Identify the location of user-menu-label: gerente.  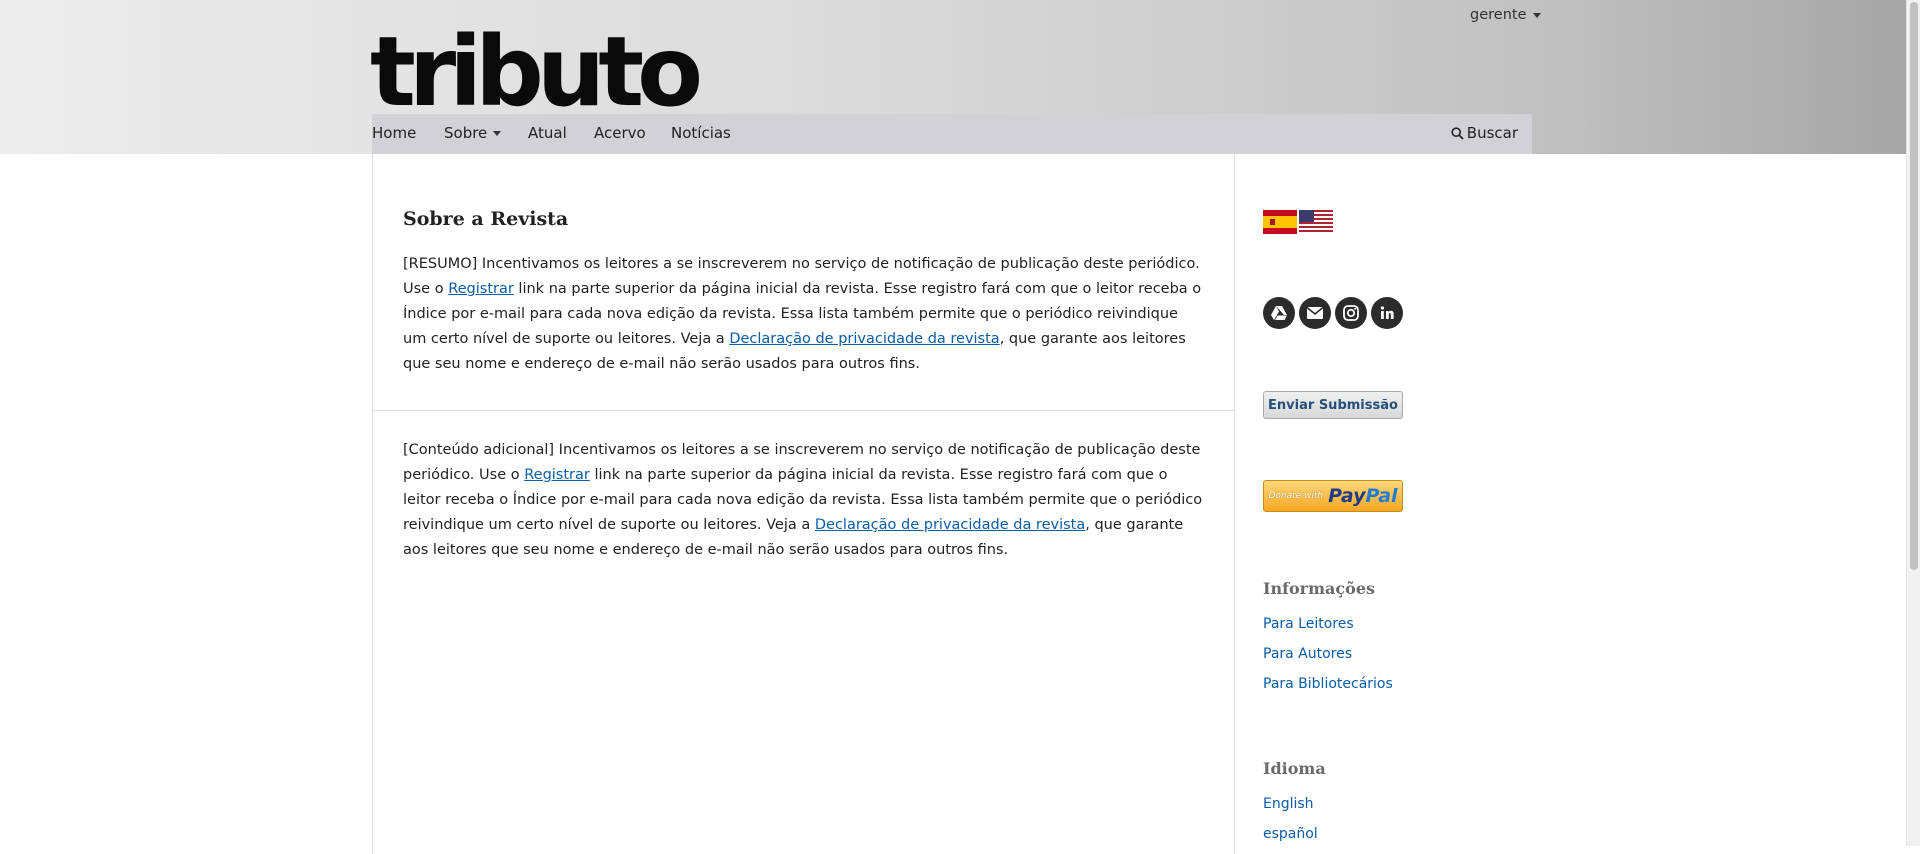
(1498, 15).